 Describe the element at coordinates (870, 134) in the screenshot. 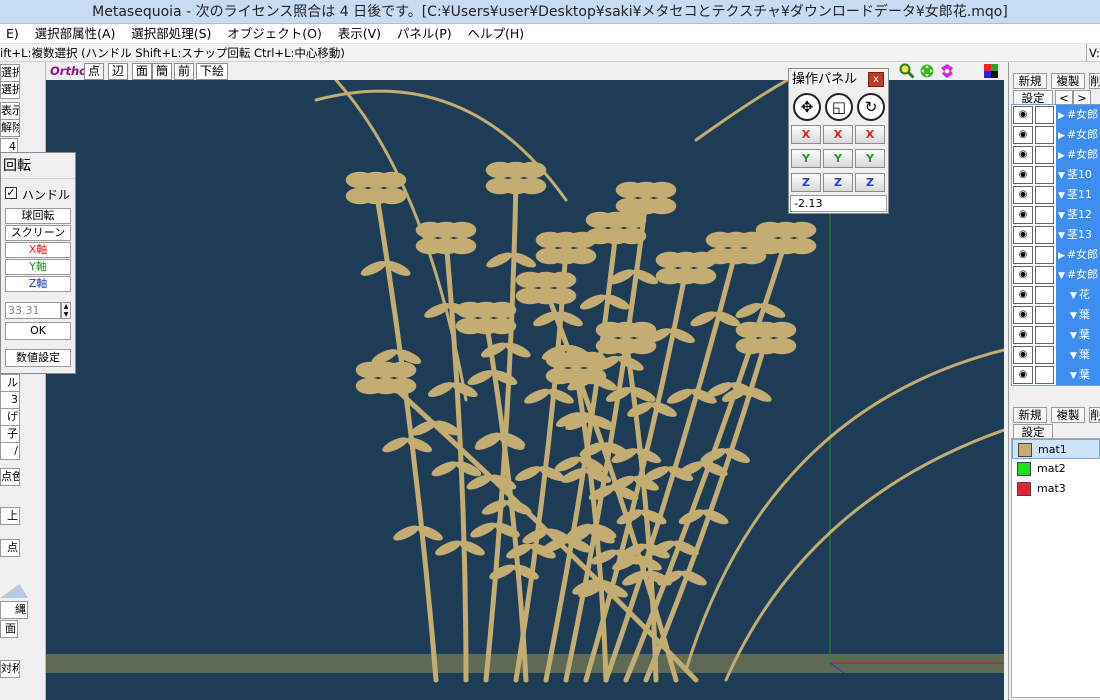

I see `rotate-x-button: X` at that location.